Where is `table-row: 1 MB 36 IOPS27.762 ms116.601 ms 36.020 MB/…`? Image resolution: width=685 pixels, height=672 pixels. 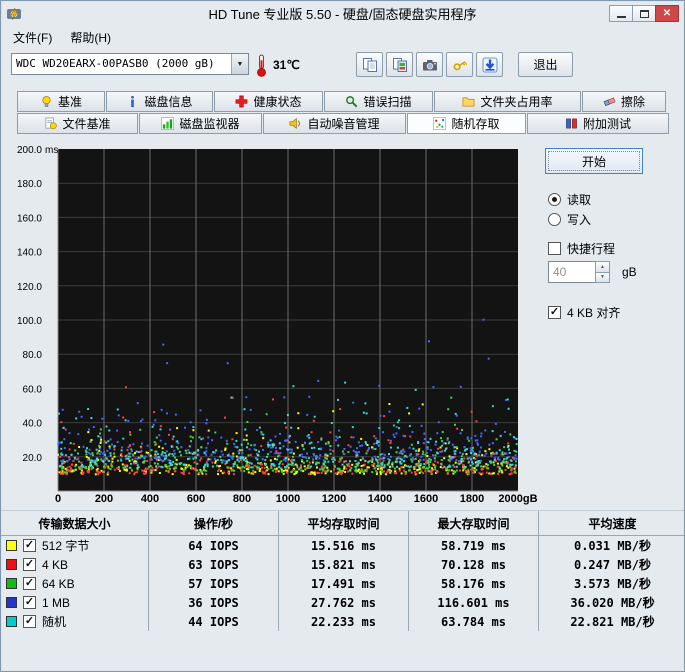 table-row: 1 MB 36 IOPS27.762 ms116.601 ms 36.020 MB/… is located at coordinates (342, 602).